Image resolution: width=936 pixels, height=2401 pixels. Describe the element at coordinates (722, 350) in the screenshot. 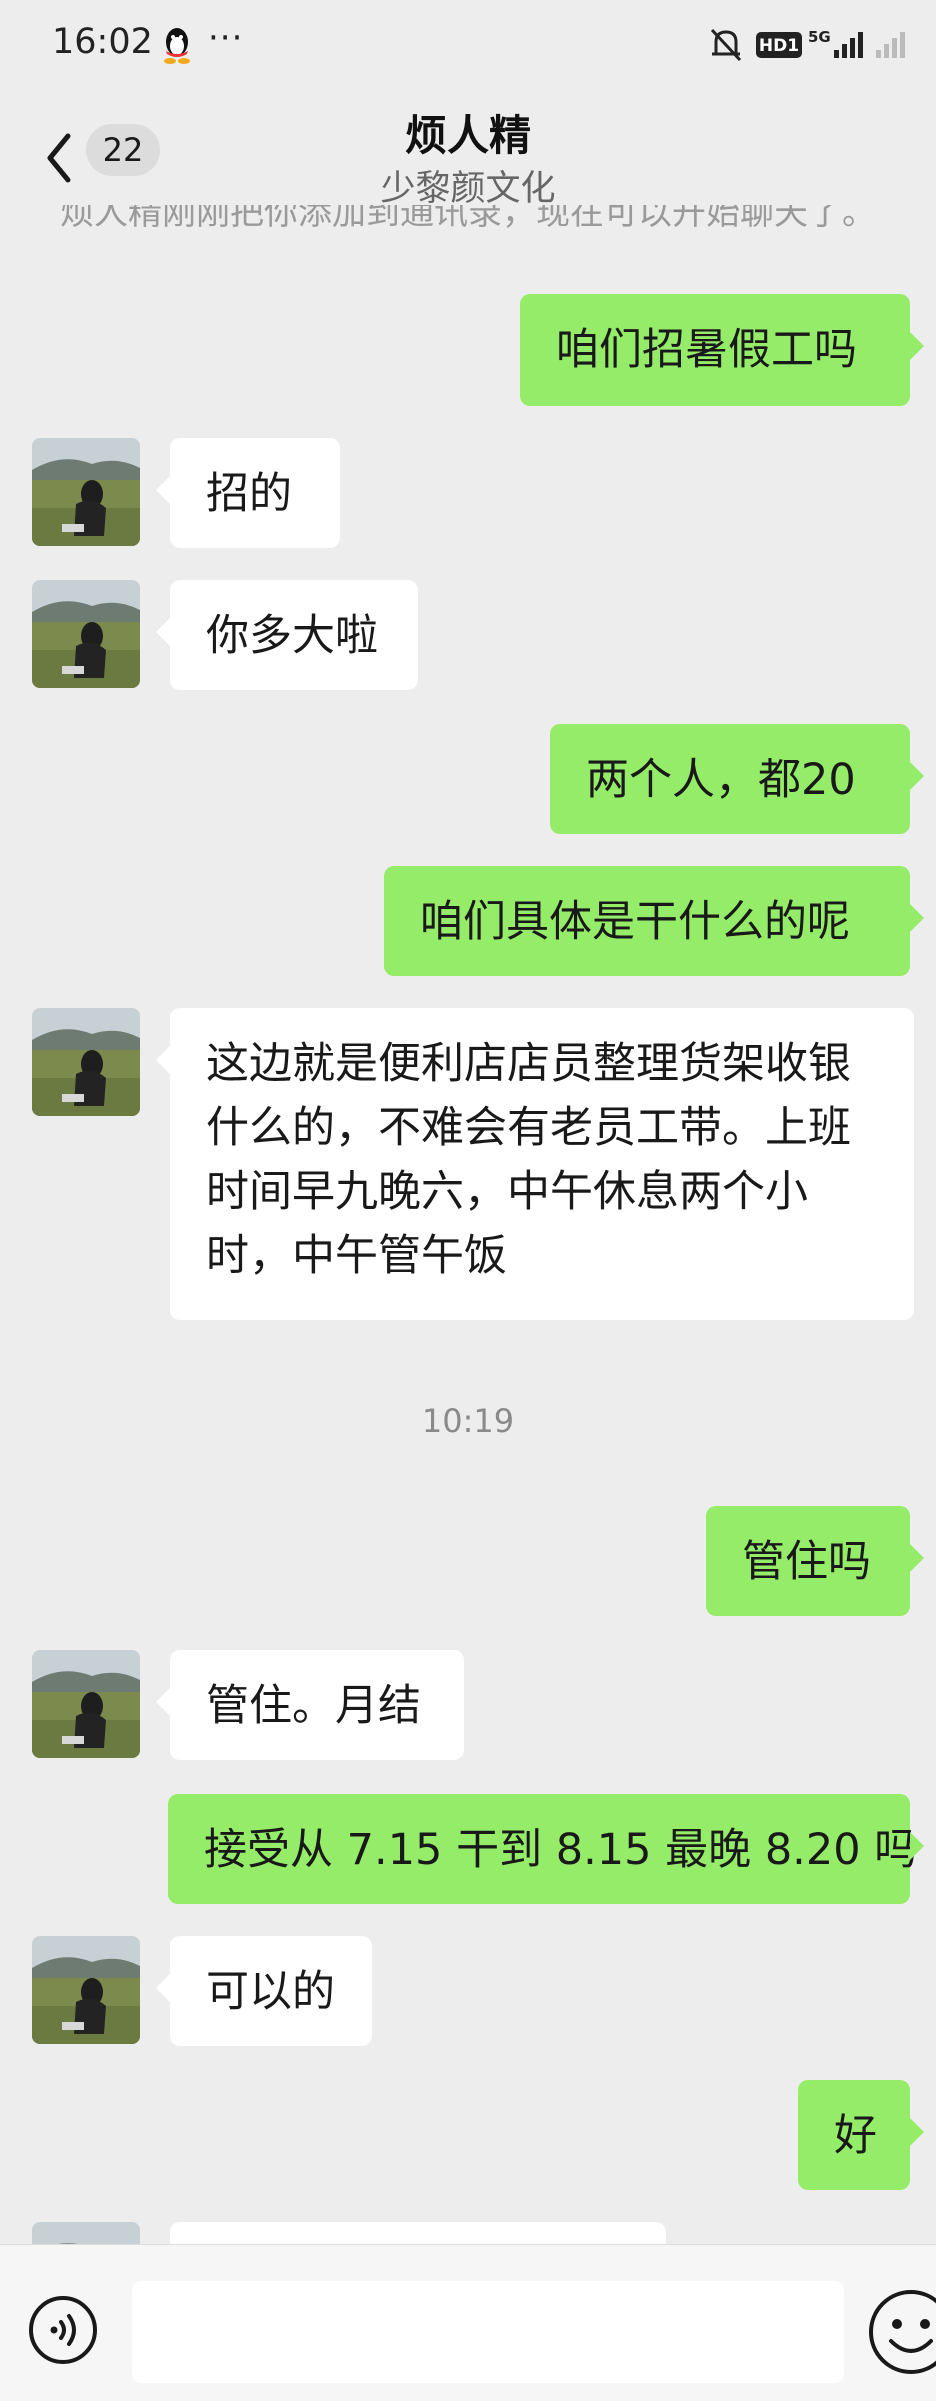

I see `message-bubble-outgoing: 咱们招暑假工吗` at that location.